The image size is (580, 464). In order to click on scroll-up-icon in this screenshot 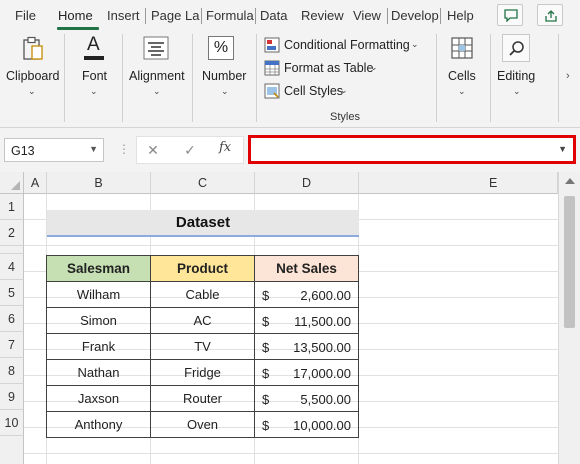, I will do `click(570, 181)`.